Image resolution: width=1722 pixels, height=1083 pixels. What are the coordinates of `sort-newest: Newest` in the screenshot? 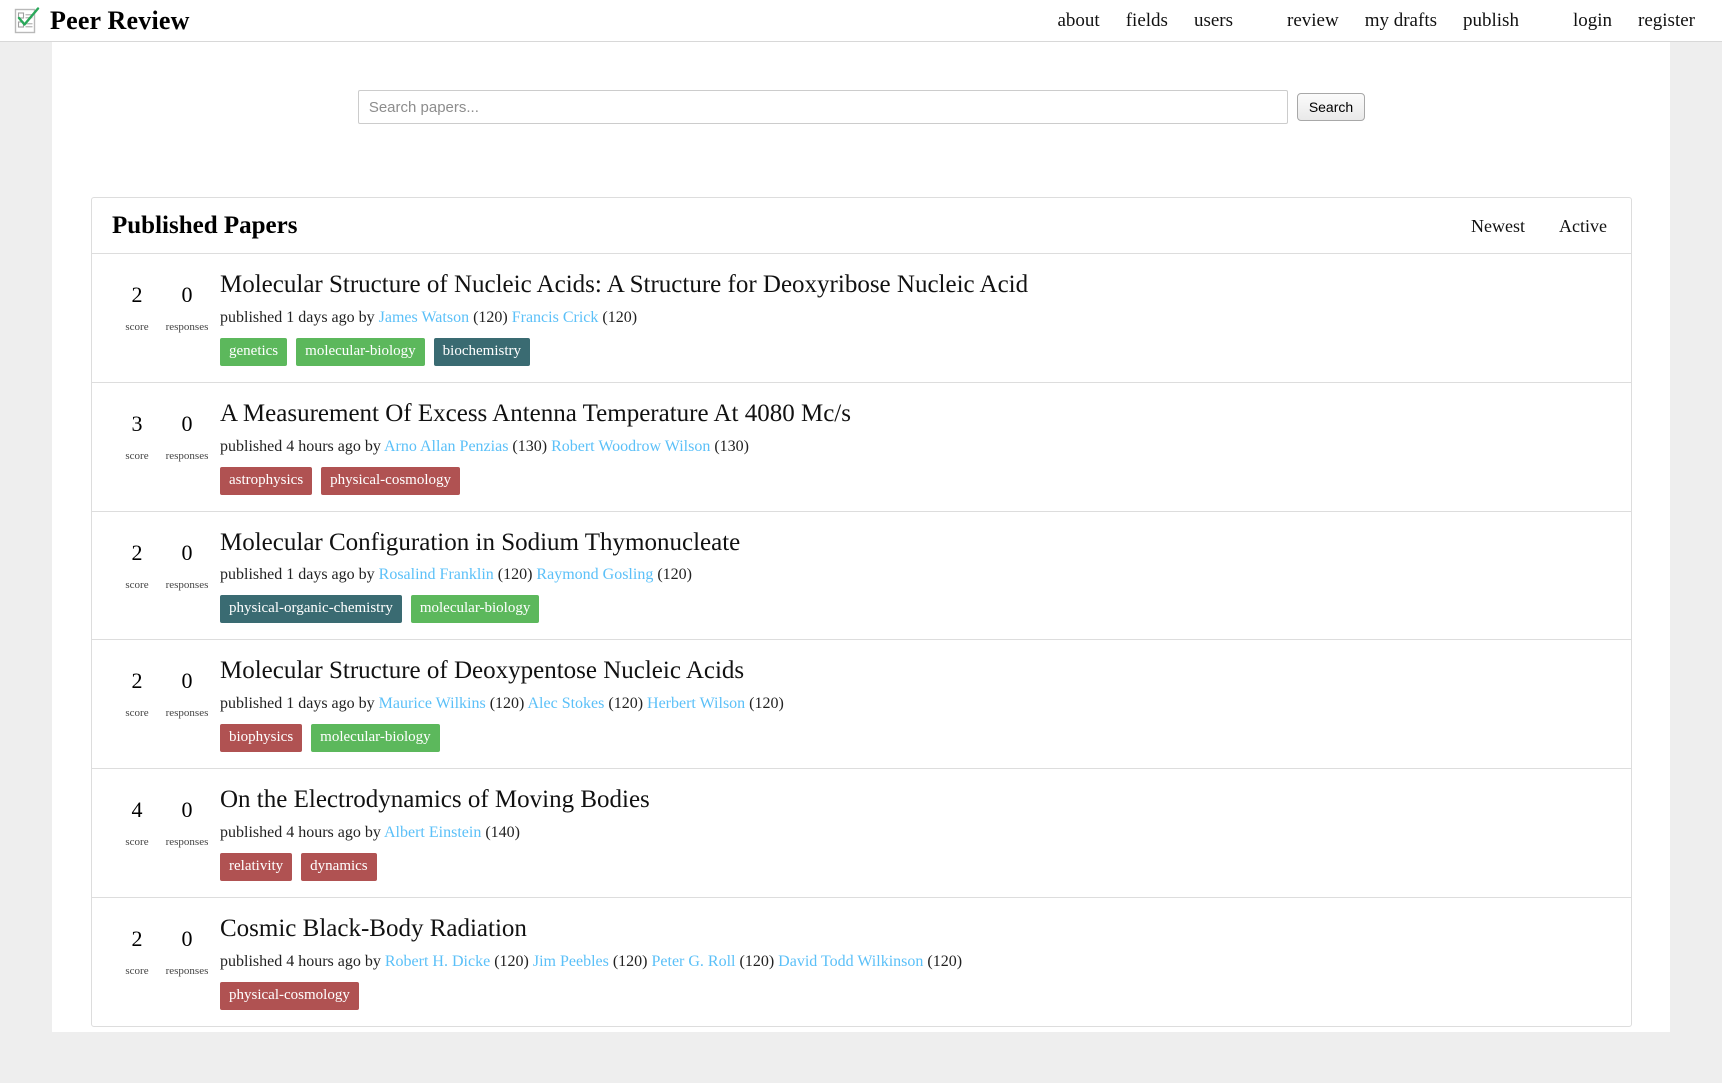 It's located at (1498, 226).